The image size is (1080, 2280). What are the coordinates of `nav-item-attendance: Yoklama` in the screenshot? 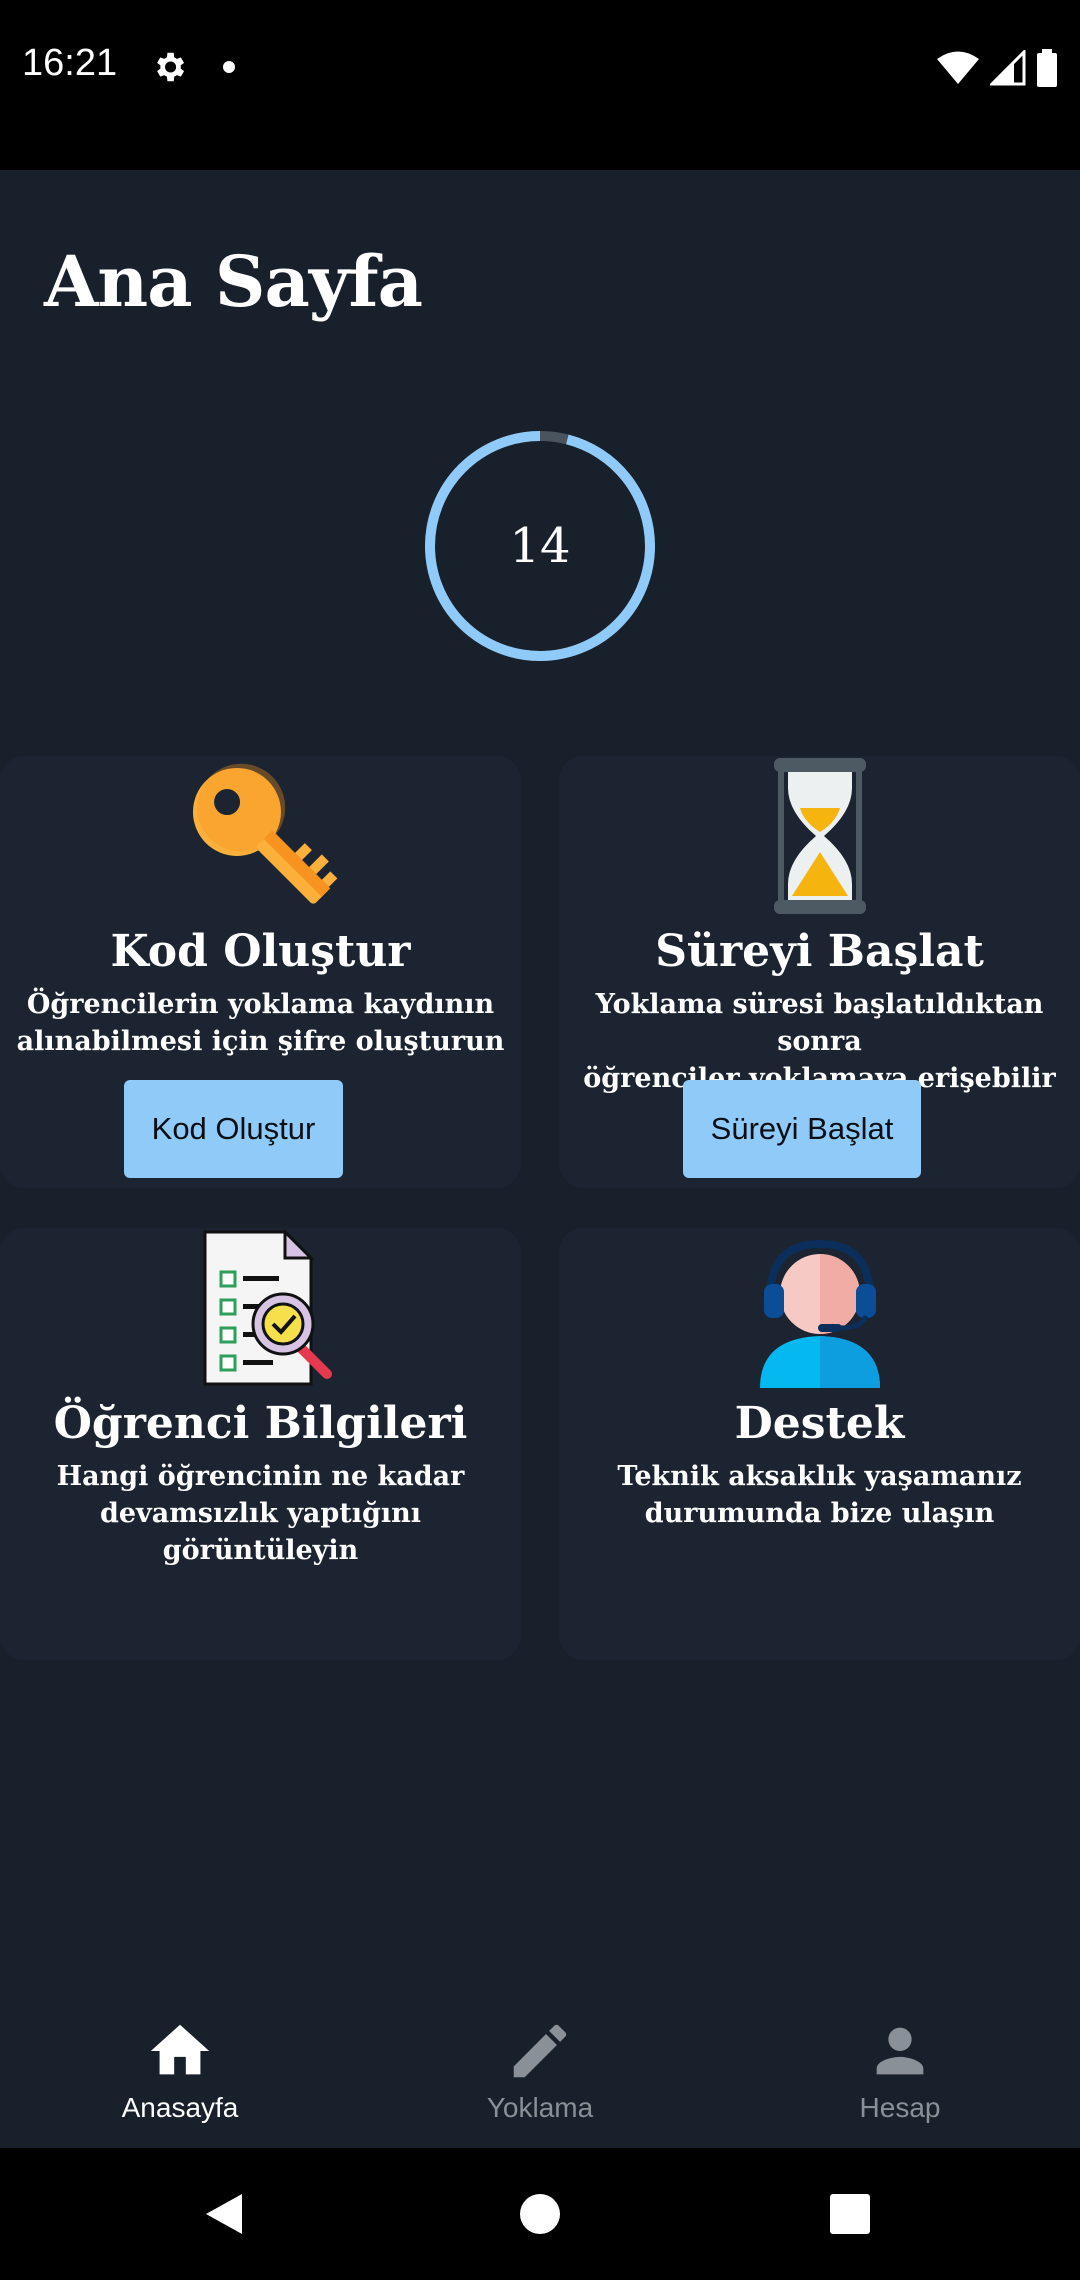 It's located at (540, 2069).